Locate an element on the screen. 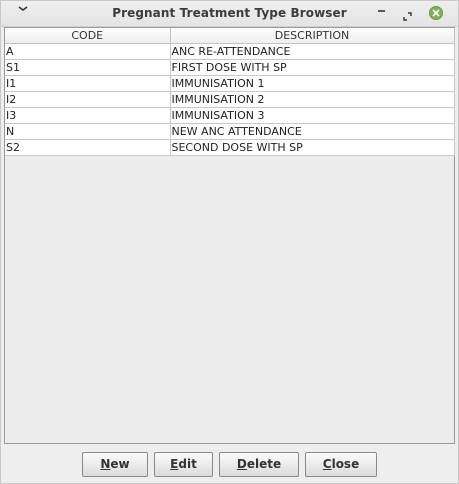 The width and height of the screenshot is (459, 484). cell-description: IMMUNISATION 1 is located at coordinates (312, 83).